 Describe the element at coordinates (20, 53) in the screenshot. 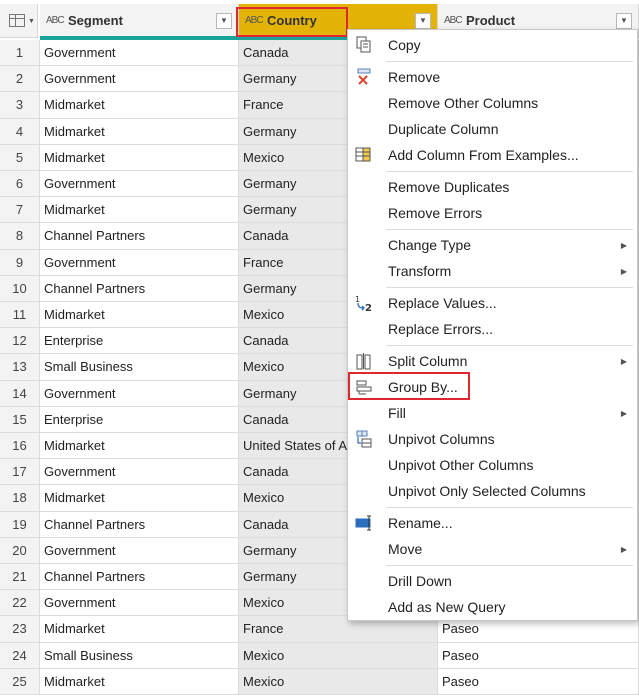

I see `row-number: 1` at that location.